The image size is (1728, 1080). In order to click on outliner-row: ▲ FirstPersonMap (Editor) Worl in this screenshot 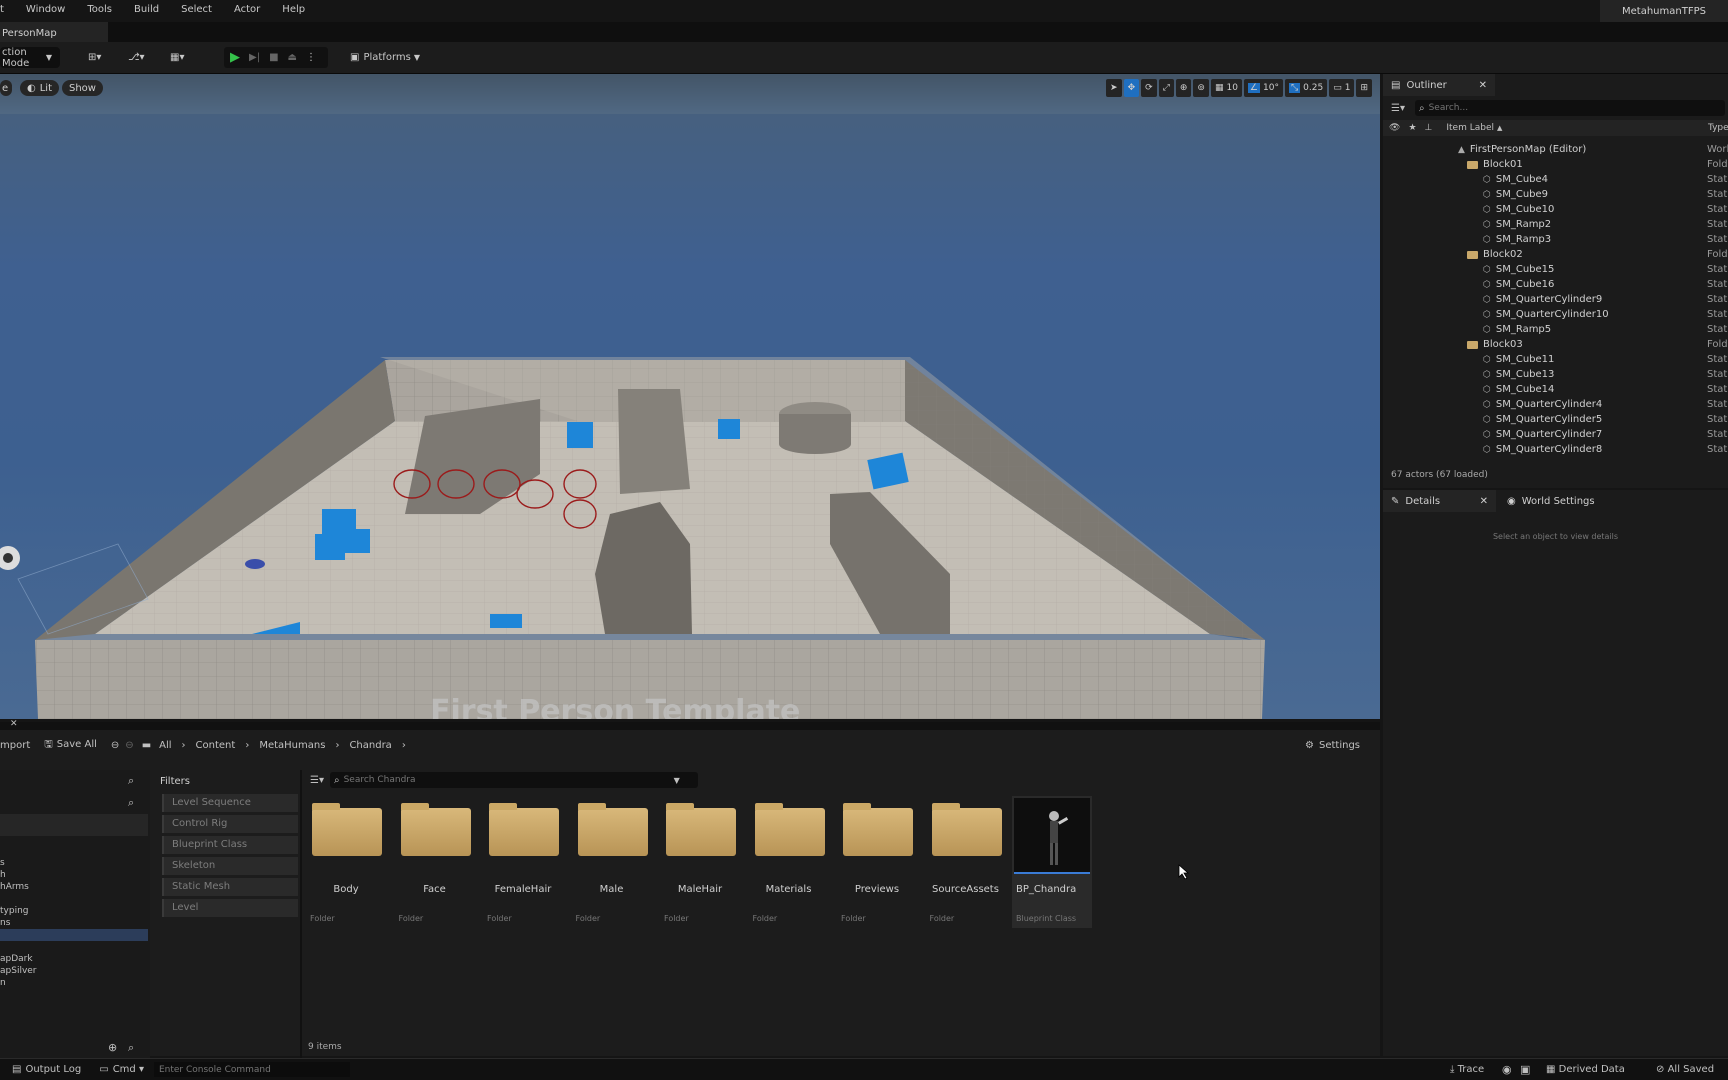, I will do `click(1555, 149)`.